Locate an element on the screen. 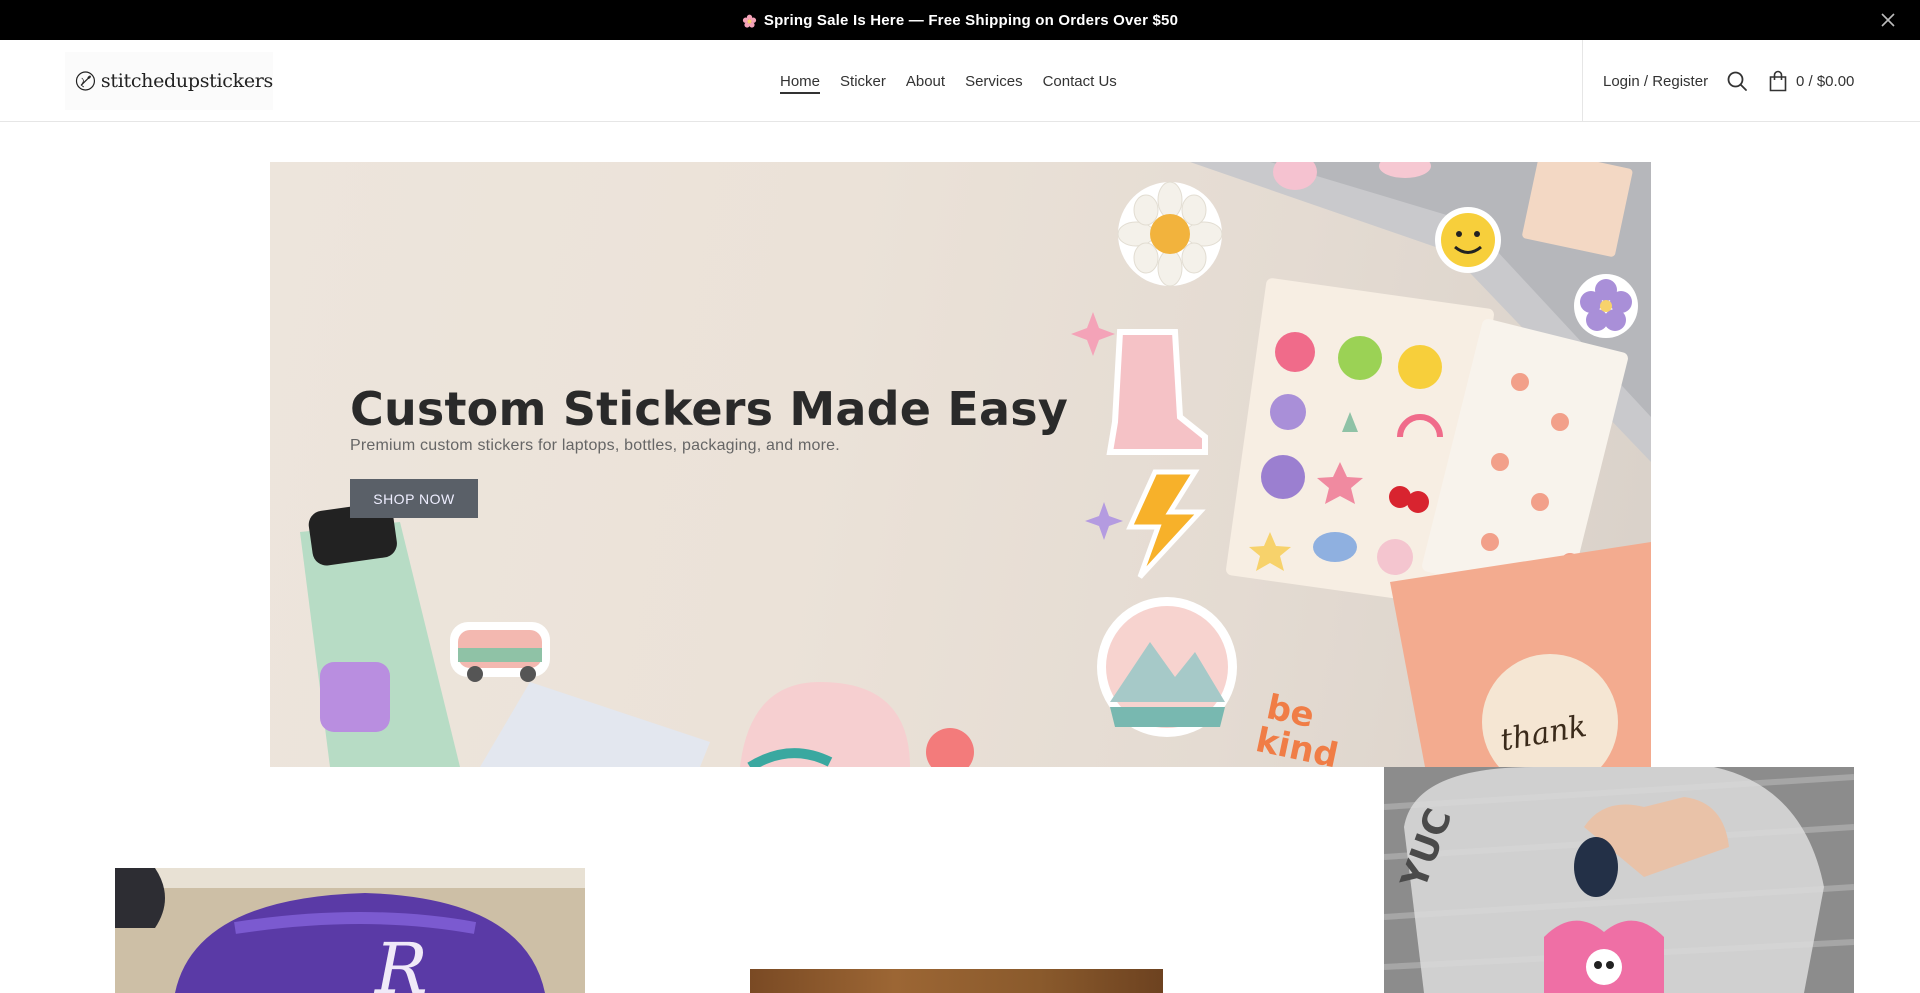 The width and height of the screenshot is (1920, 993). shop-now-button: SHOP NOW is located at coordinates (414, 498).